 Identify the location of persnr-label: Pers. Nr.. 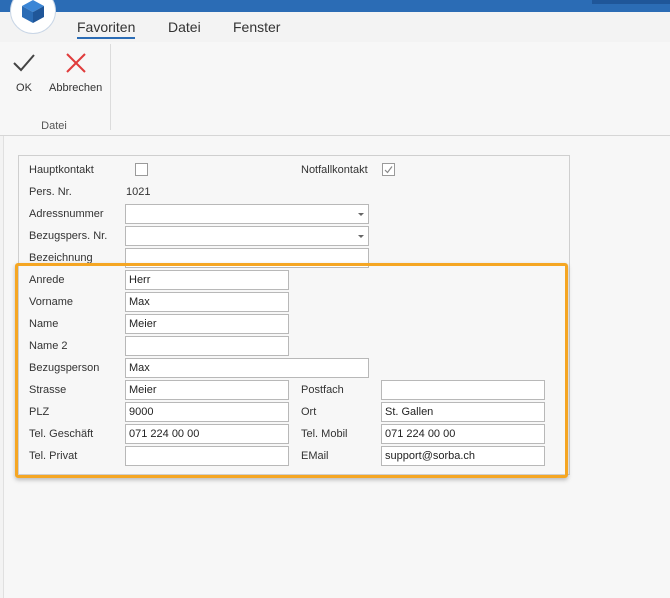
(50, 192).